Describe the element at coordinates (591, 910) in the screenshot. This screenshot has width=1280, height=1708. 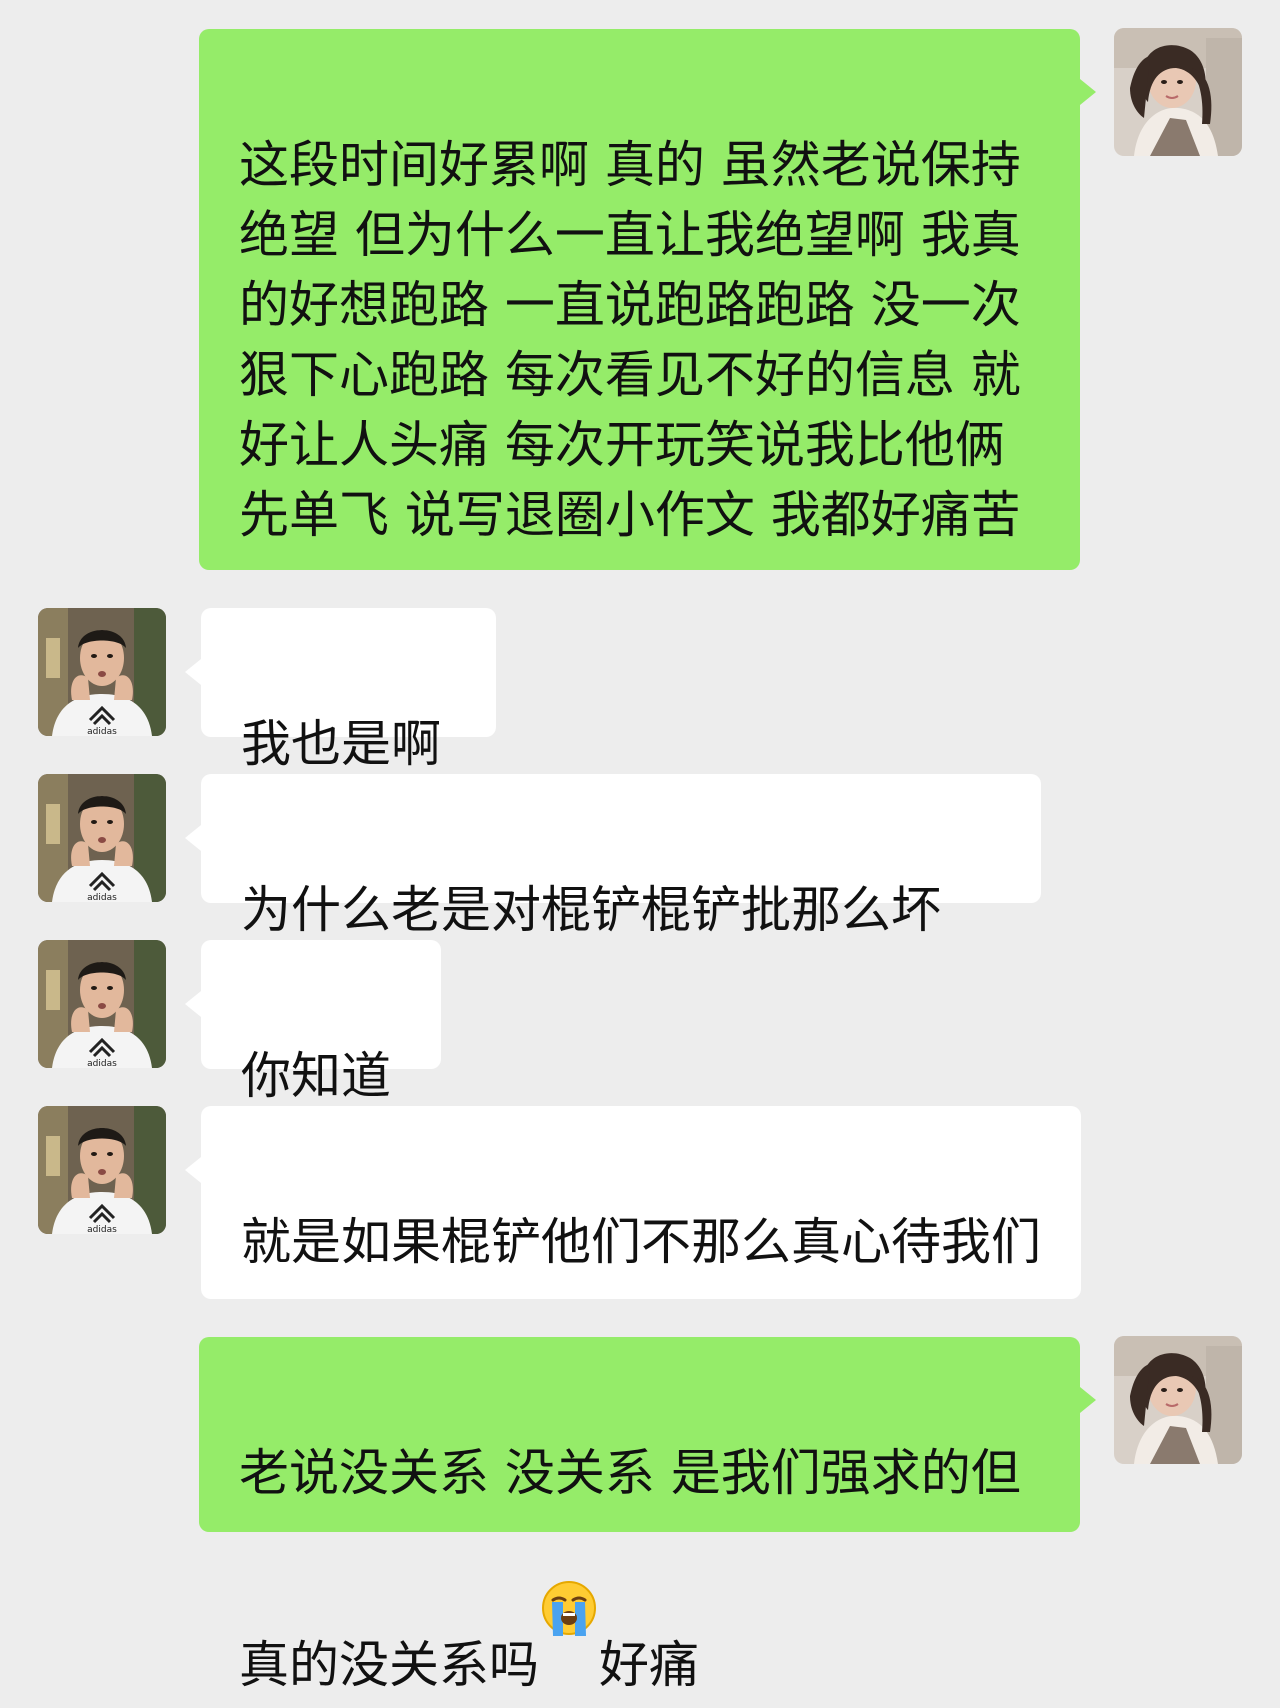
I see `message-text: 为什么老是对棍铲棍铲批那么坏` at that location.